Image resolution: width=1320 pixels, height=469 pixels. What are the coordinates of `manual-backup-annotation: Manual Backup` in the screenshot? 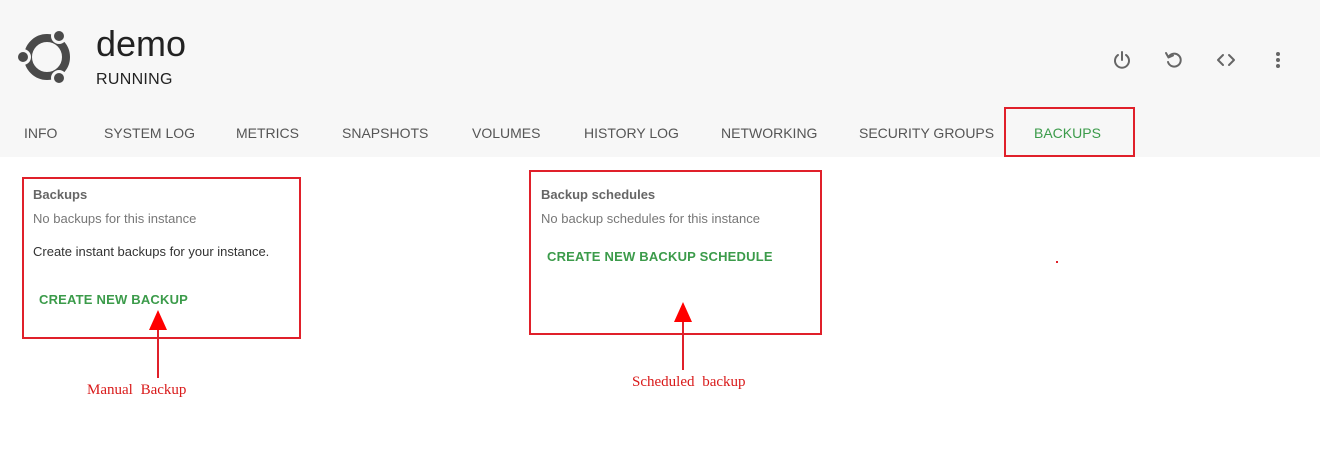 It's located at (137, 390).